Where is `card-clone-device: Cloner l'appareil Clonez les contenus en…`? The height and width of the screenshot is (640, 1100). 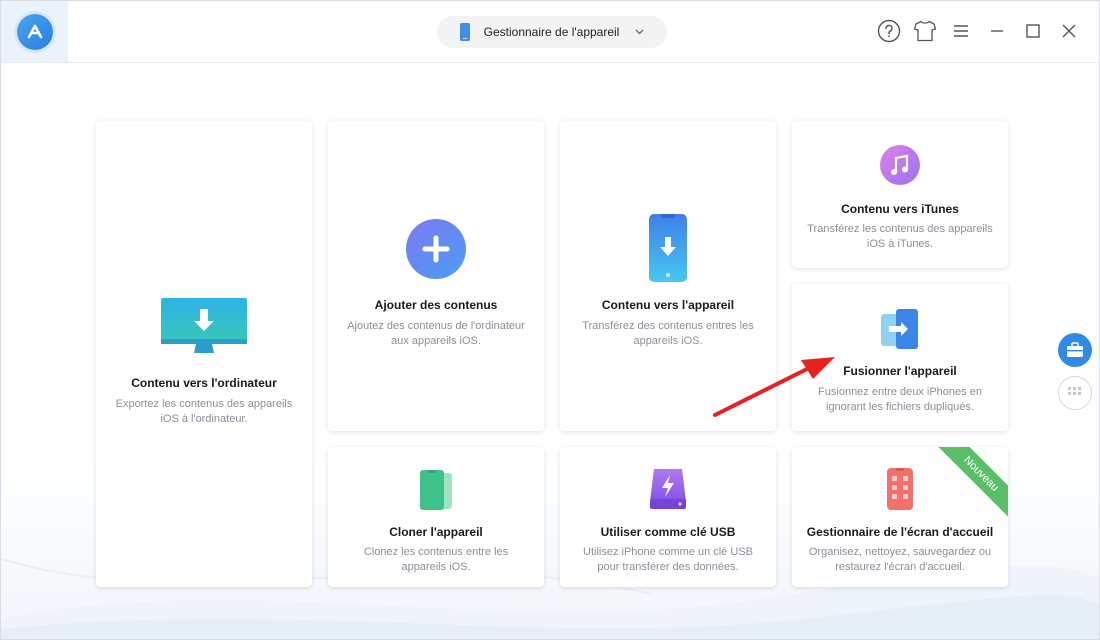 card-clone-device: Cloner l'appareil Clonez les contenus en… is located at coordinates (436, 517).